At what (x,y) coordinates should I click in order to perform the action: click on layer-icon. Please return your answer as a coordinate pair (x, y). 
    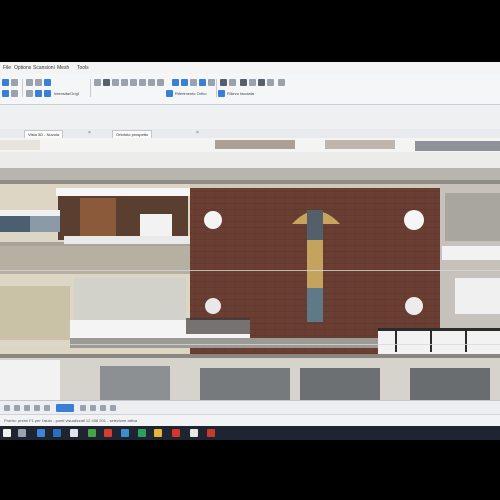
    Looking at the image, I should click on (47, 82).